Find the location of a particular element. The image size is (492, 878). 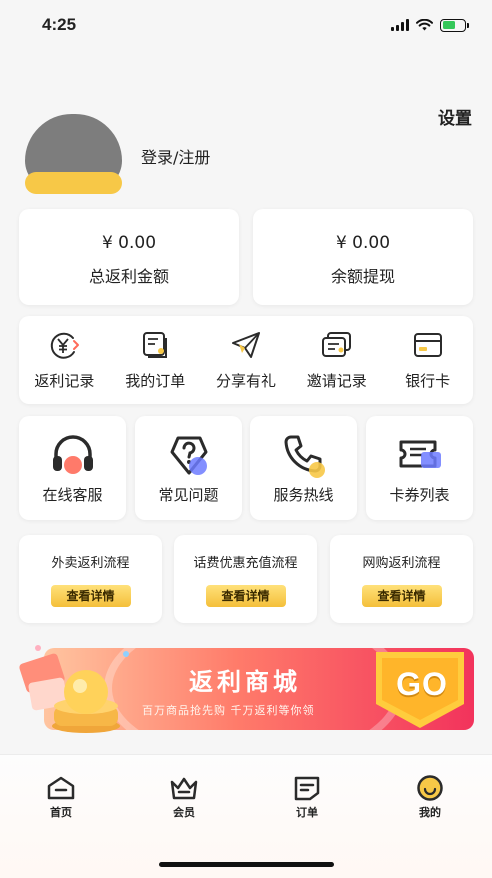

total-rebate-card: ¥ 0.00 总返利金额 is located at coordinates (129, 257).